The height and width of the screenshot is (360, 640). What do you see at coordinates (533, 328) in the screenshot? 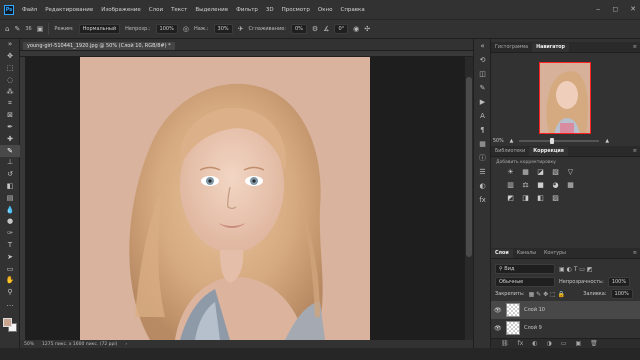
I see `layer-name: Слой 9` at bounding box center [533, 328].